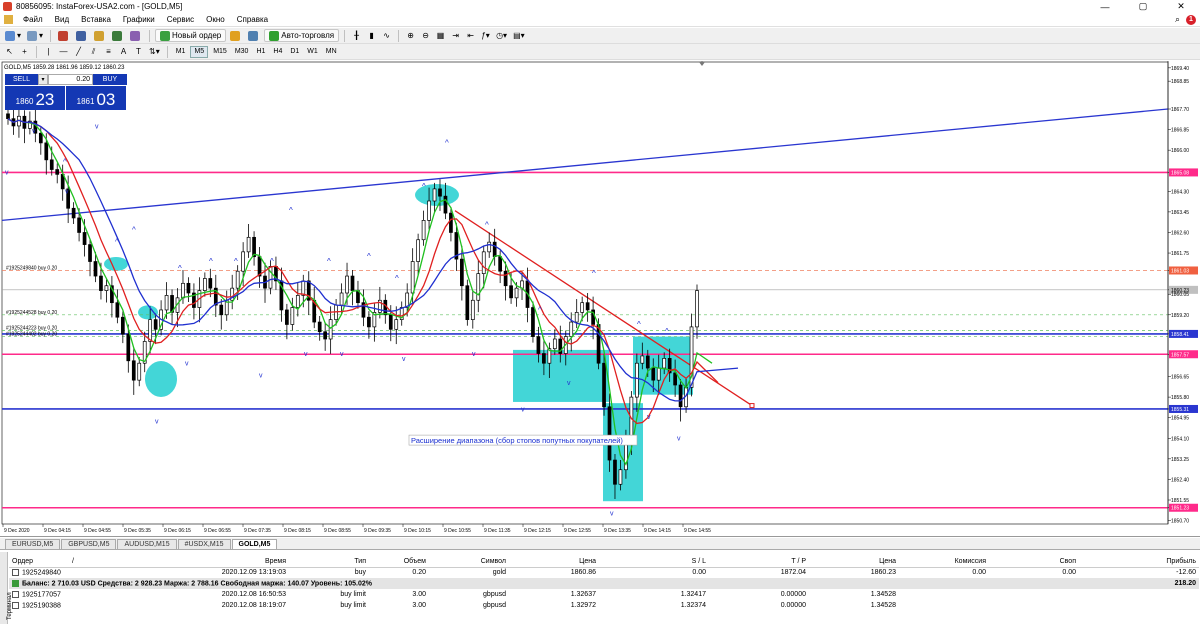  I want to click on col-price2: Цена, so click(854, 562).